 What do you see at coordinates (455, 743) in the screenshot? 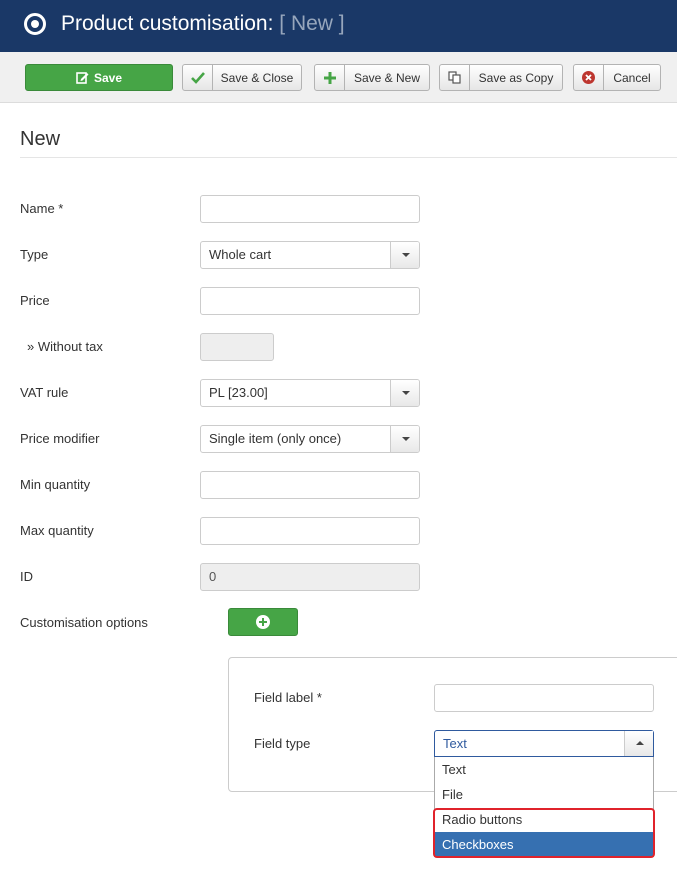
I see `field-type-selected-value: Text` at bounding box center [455, 743].